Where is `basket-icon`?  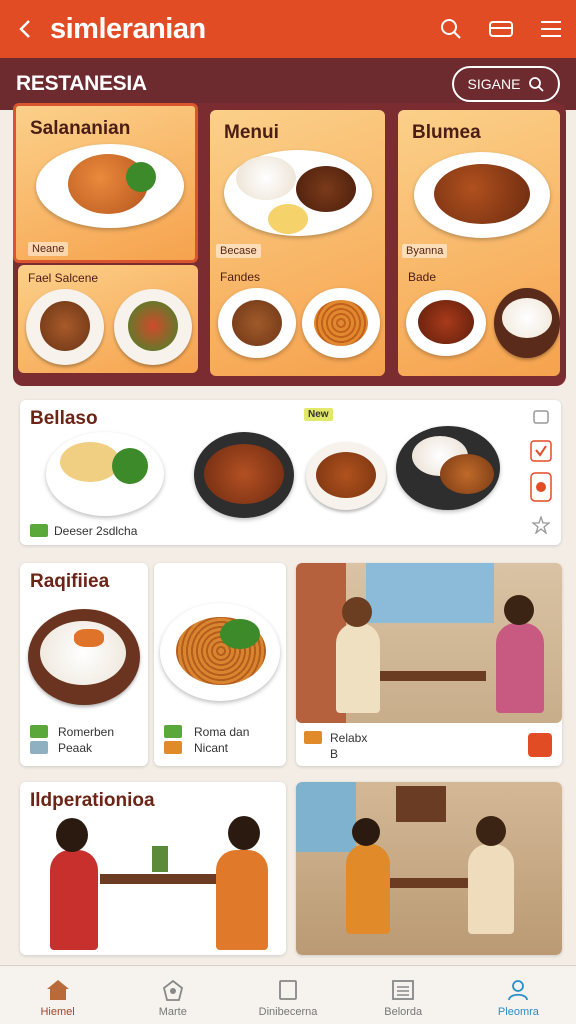
basket-icon is located at coordinates (501, 29).